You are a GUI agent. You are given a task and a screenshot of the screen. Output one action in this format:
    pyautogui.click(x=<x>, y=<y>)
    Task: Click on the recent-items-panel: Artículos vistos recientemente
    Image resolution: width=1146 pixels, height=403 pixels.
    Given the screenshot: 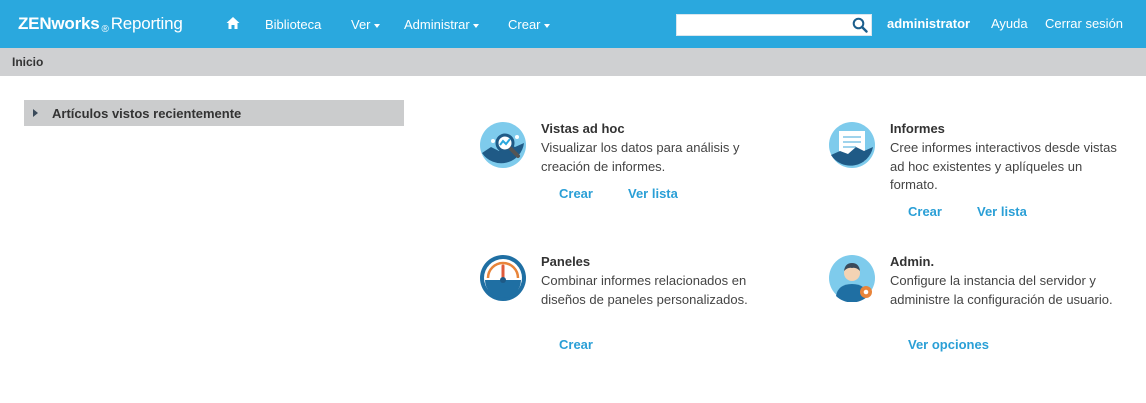 What is the action you would take?
    pyautogui.click(x=214, y=113)
    